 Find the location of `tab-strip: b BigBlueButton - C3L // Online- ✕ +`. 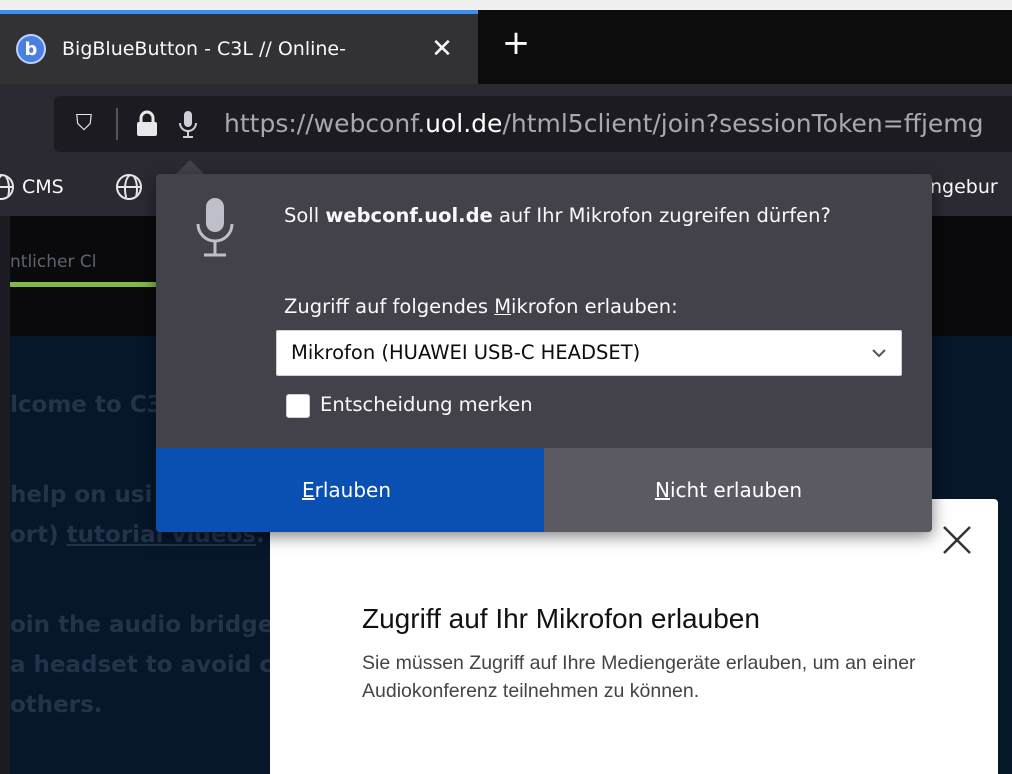

tab-strip: b BigBlueButton - C3L // Online- ✕ + is located at coordinates (506, 47).